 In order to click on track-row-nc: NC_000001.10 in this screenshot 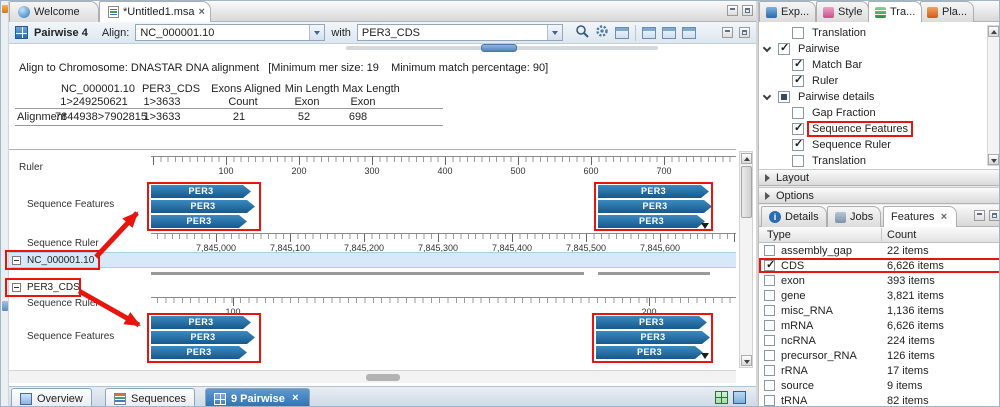, I will do `click(372, 260)`.